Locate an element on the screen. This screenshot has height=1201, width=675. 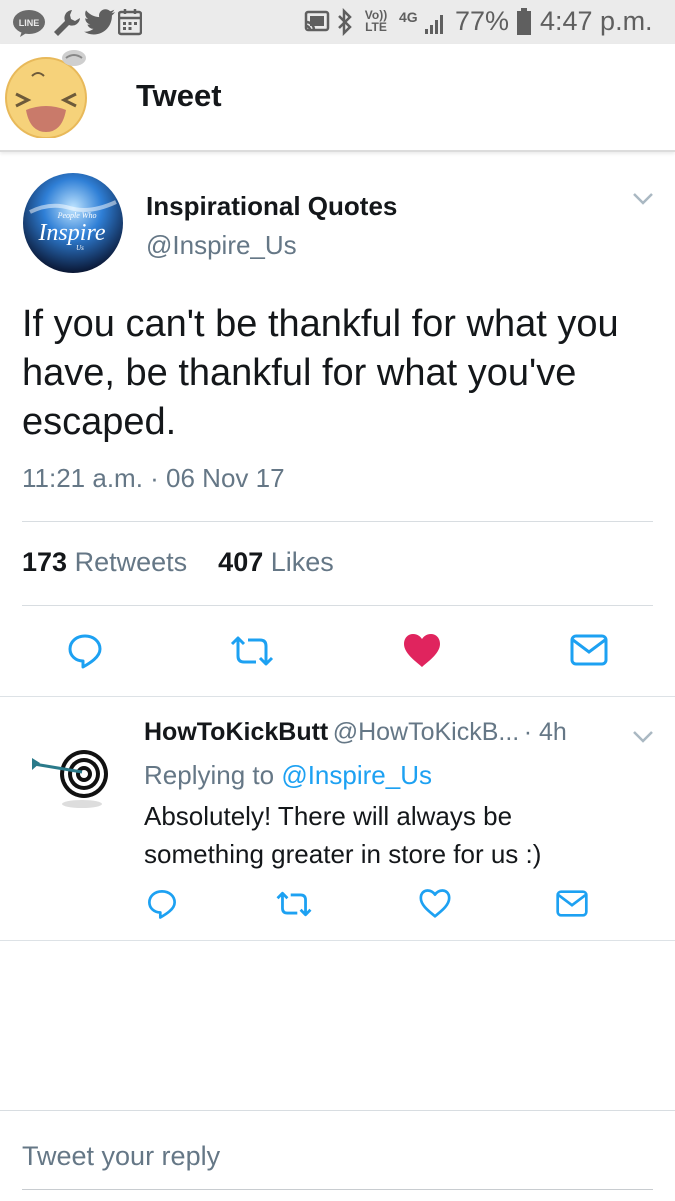
cast-icon is located at coordinates (317, 21).